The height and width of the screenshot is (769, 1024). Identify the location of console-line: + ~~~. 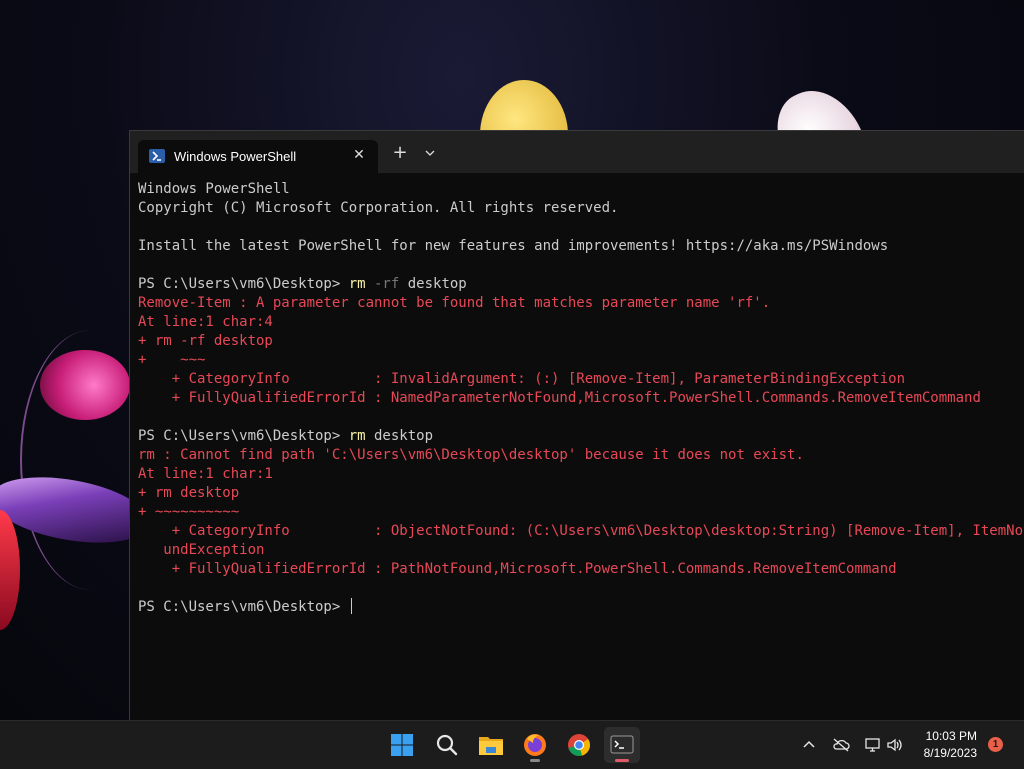
(581, 360).